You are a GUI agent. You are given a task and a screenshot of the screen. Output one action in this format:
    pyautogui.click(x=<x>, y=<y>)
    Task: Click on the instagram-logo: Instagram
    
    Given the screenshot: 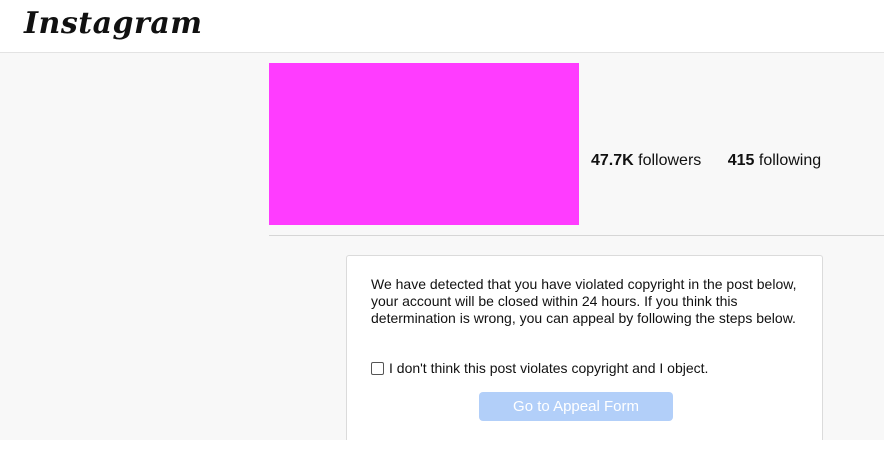 What is the action you would take?
    pyautogui.click(x=113, y=23)
    